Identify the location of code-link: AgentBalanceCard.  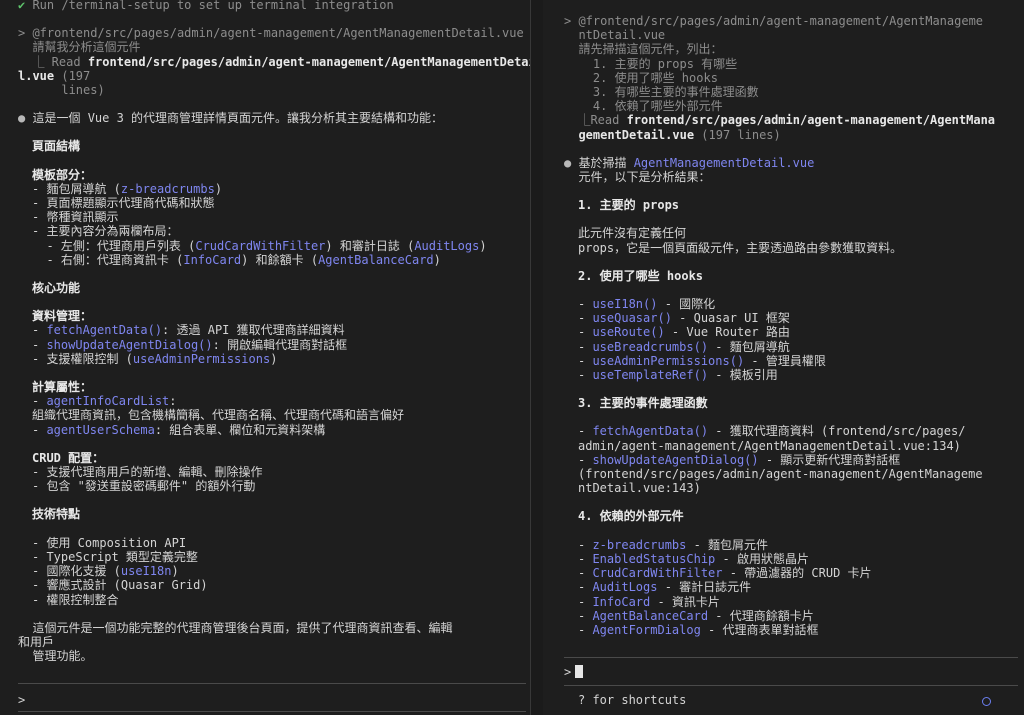
(650, 615).